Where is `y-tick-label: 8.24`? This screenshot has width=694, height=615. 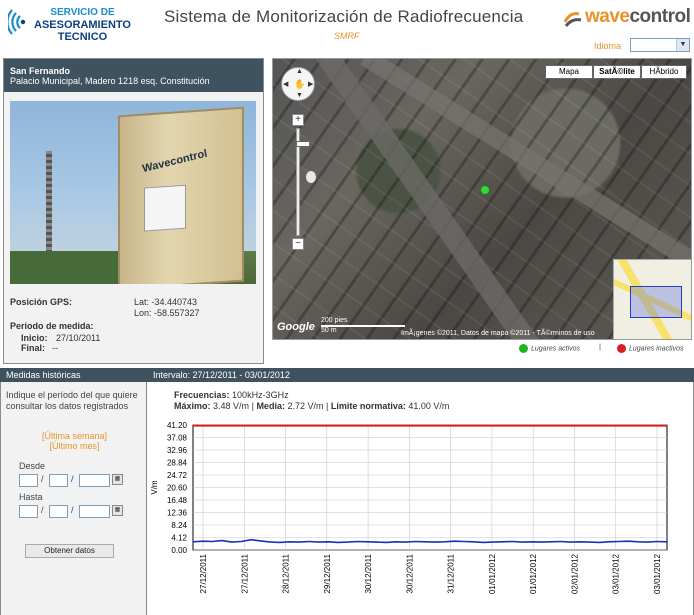
y-tick-label: 8.24 is located at coordinates (179, 525).